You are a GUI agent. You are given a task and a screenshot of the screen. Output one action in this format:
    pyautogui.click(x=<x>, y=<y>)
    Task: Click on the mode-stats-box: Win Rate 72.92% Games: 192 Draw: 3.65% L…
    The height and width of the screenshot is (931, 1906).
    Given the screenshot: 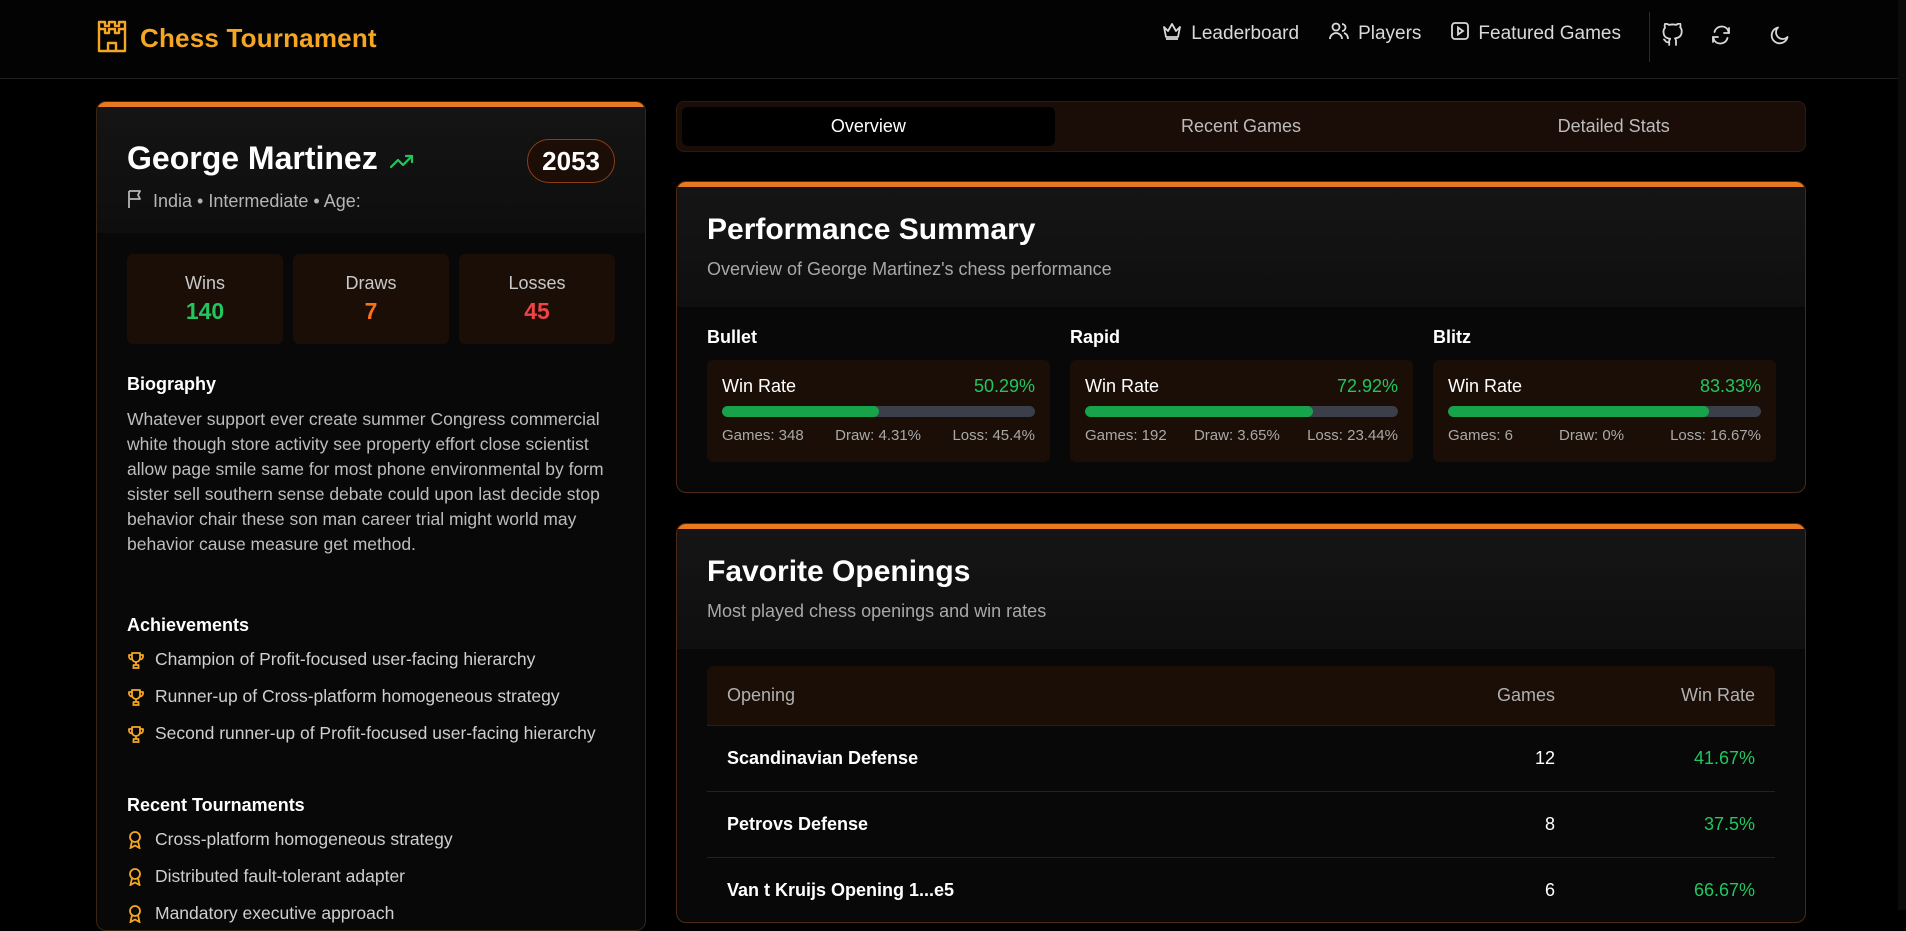 What is the action you would take?
    pyautogui.click(x=1241, y=411)
    